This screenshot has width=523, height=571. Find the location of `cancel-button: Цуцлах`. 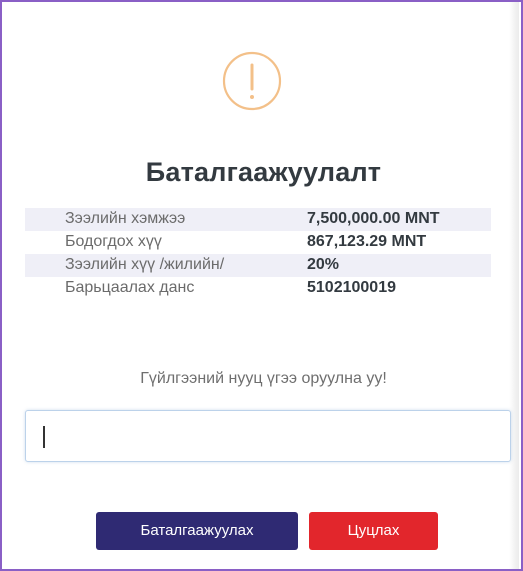

cancel-button: Цуцлах is located at coordinates (373, 531).